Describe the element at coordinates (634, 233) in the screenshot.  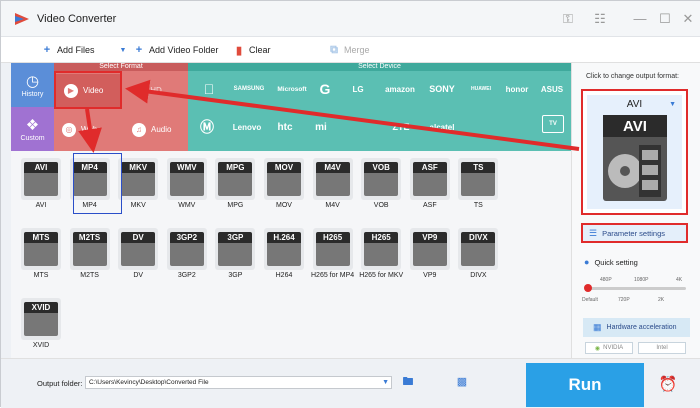
I see `parameter-settings-button: ☰ Parameter settings` at that location.